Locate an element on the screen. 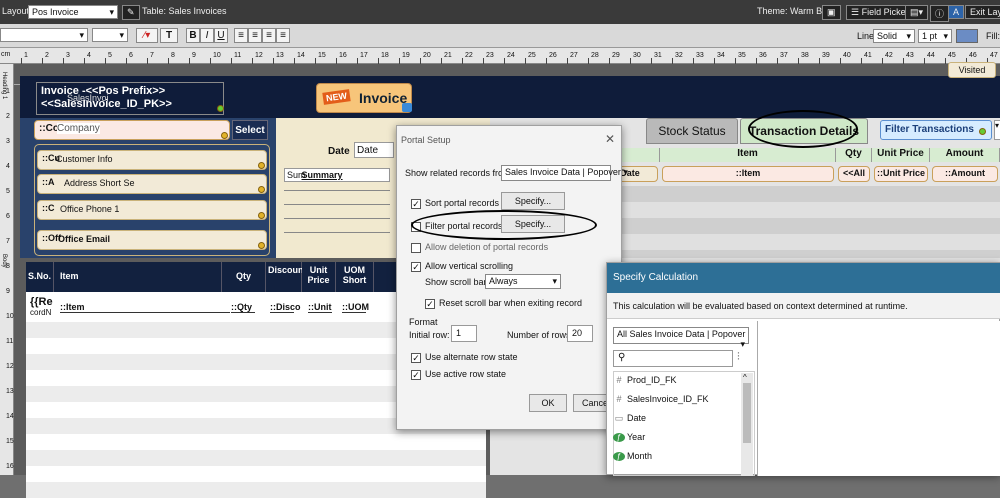  portal-field: ::Unit Price is located at coordinates (901, 174).